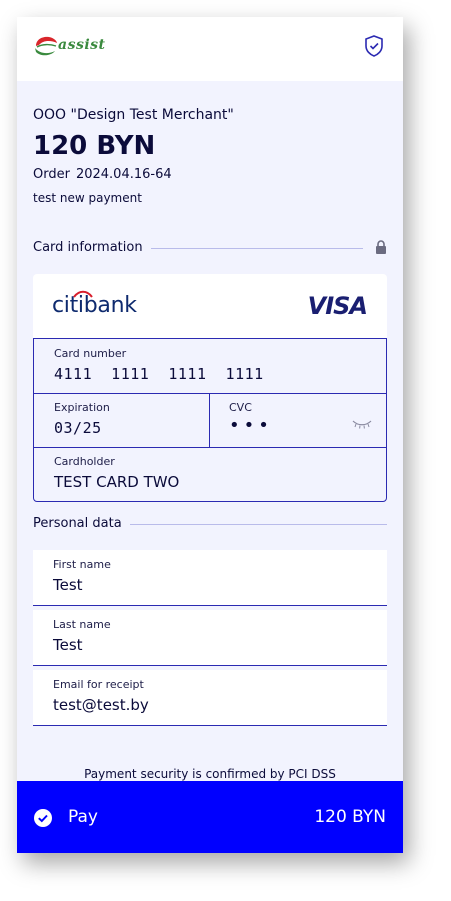 The image size is (451, 901). What do you see at coordinates (83, 817) in the screenshot?
I see `pay-label: Pay` at bounding box center [83, 817].